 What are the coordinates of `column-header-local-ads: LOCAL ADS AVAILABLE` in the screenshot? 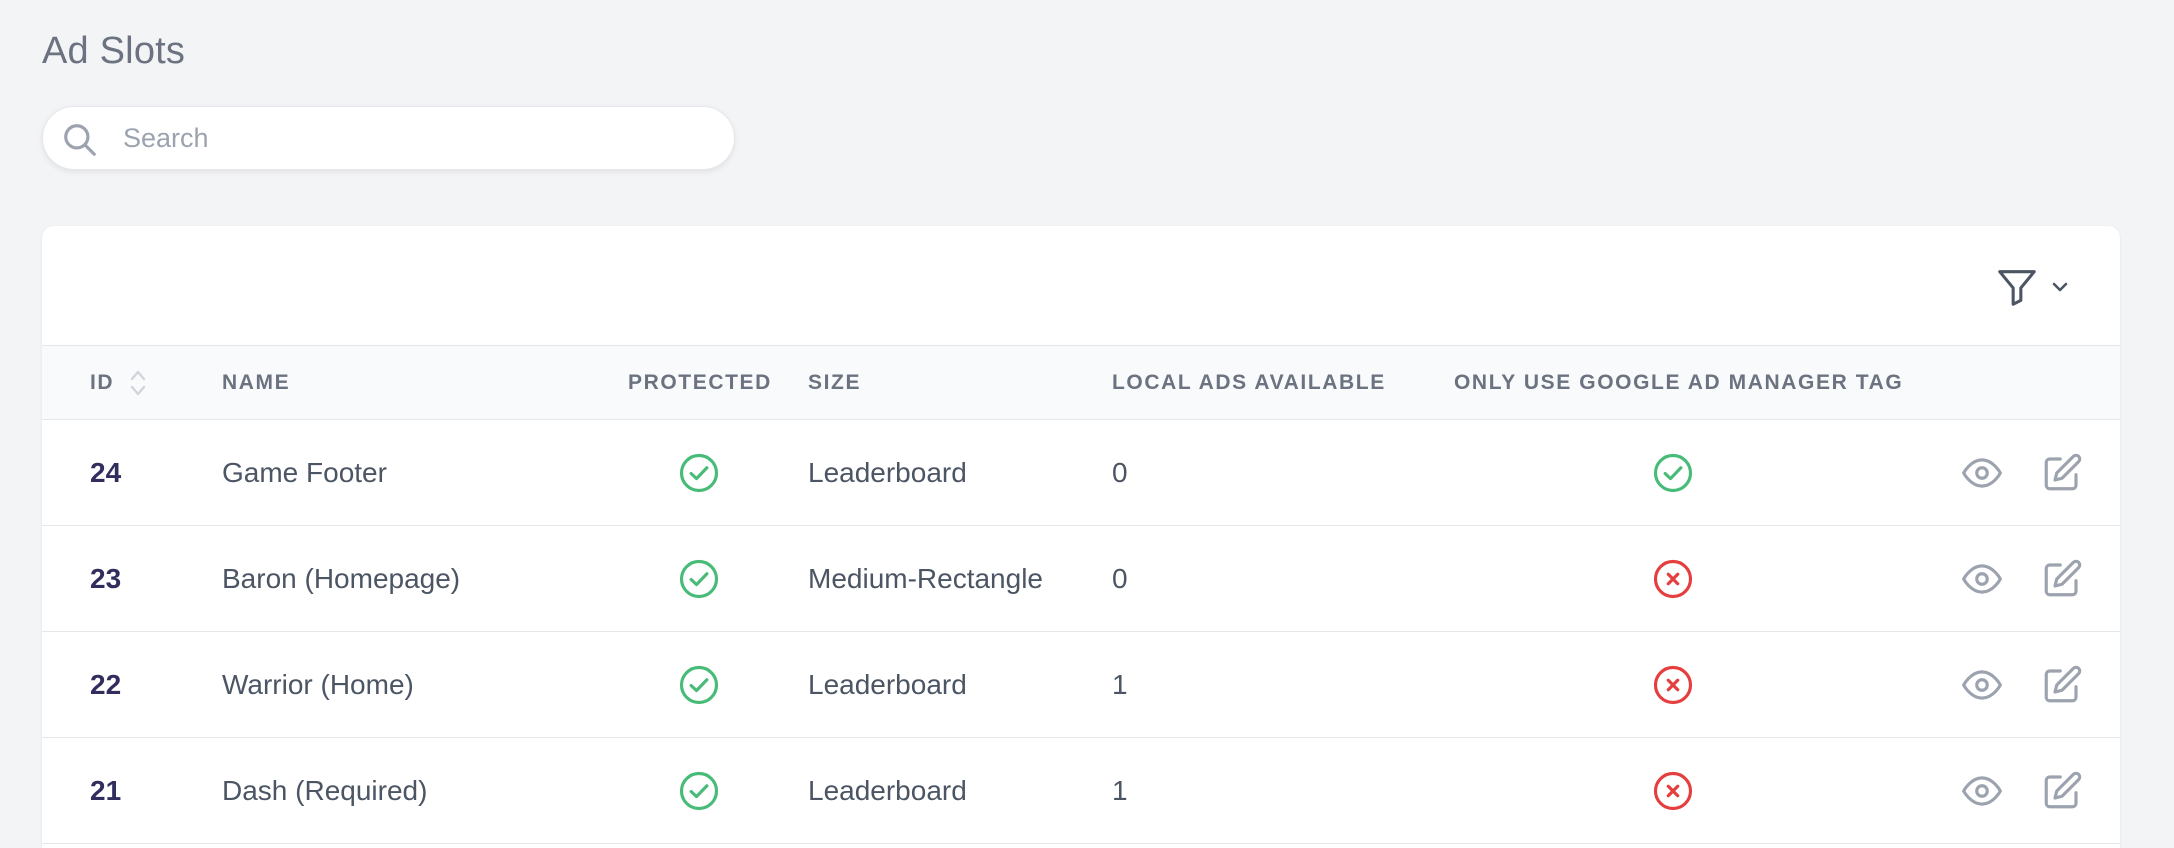 It's located at (1249, 382).